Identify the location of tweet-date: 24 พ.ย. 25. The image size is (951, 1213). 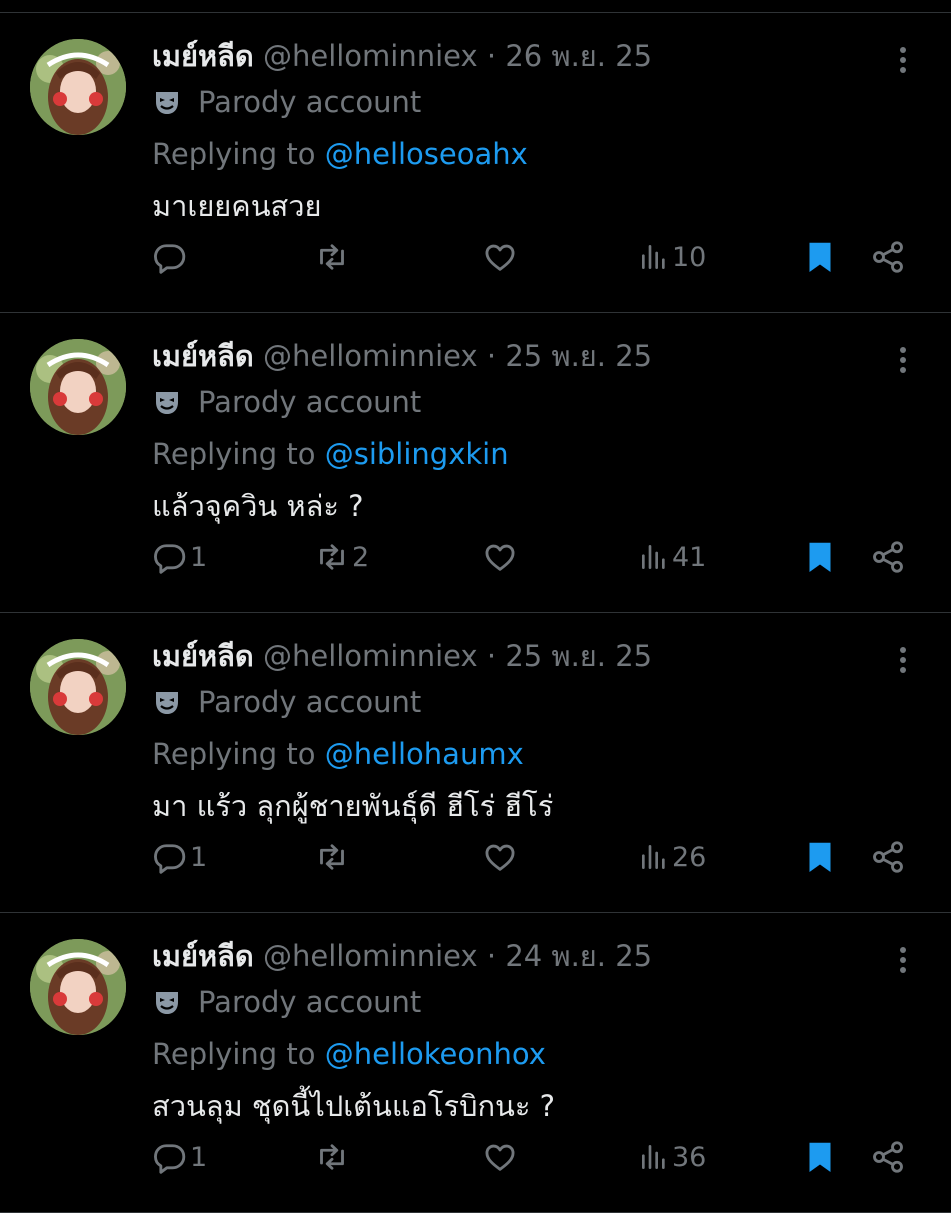
(578, 956).